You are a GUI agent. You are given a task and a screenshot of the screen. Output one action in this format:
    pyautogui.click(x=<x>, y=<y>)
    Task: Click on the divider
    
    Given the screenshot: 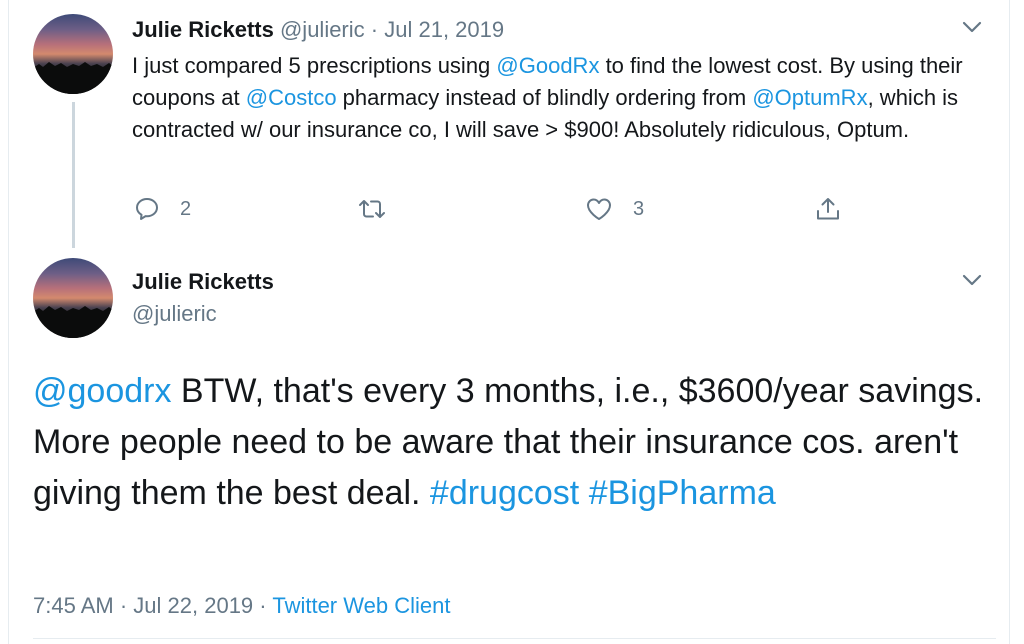 What is the action you would take?
    pyautogui.click(x=514, y=638)
    